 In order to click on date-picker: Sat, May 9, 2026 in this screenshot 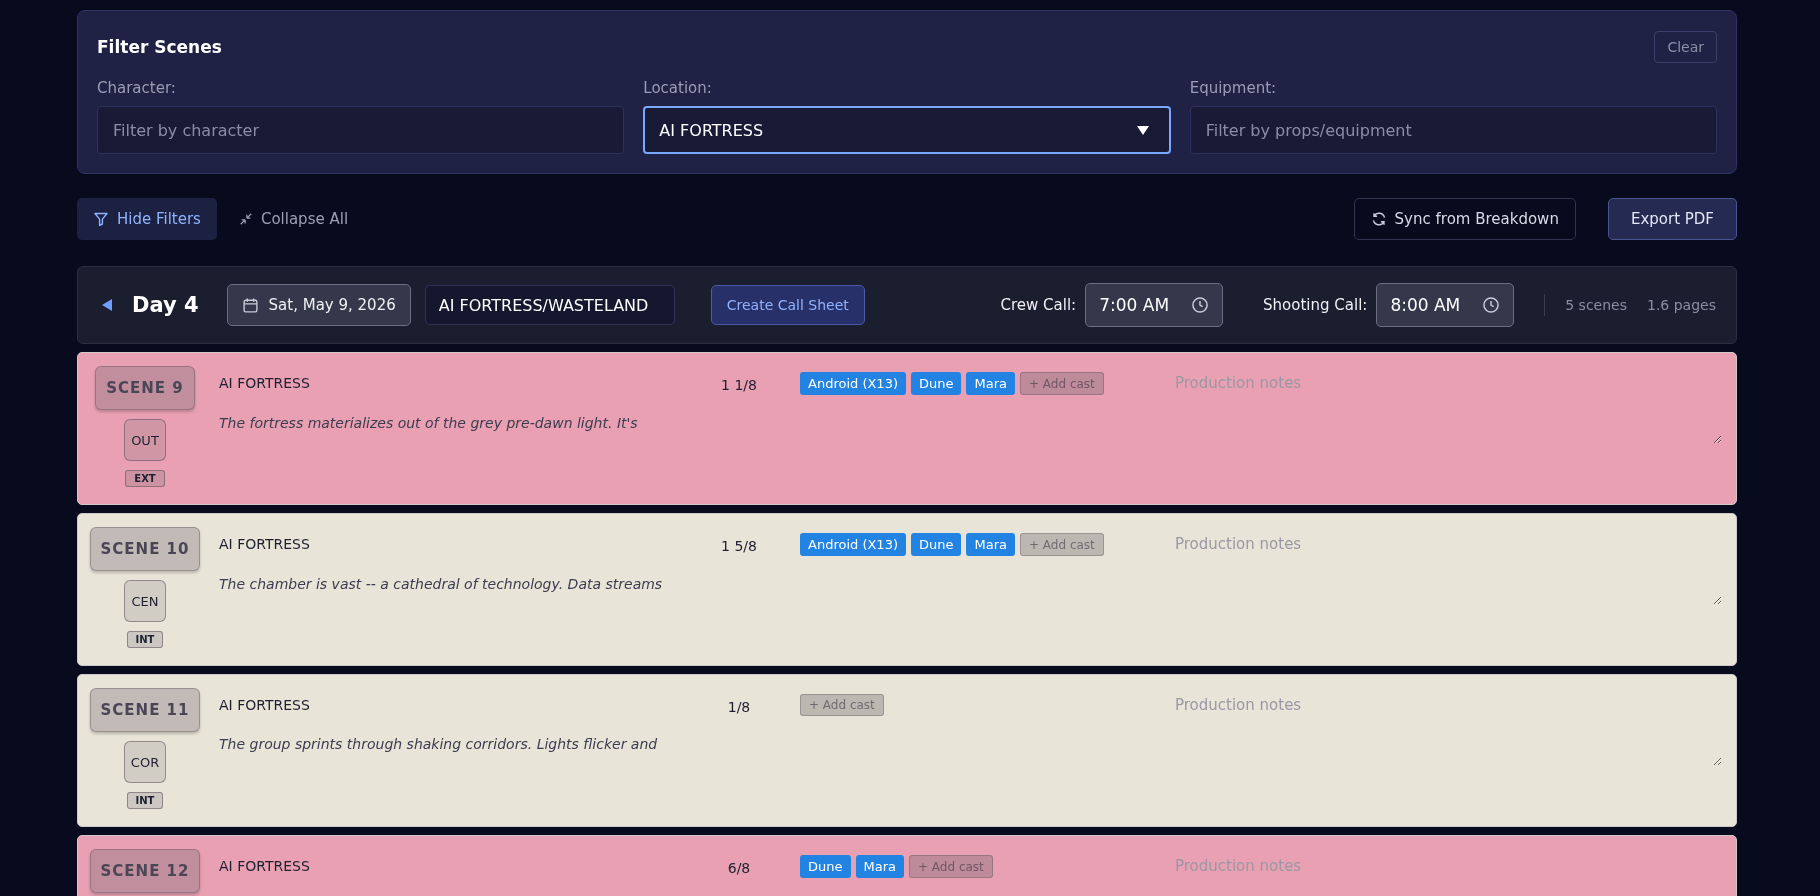, I will do `click(318, 305)`.